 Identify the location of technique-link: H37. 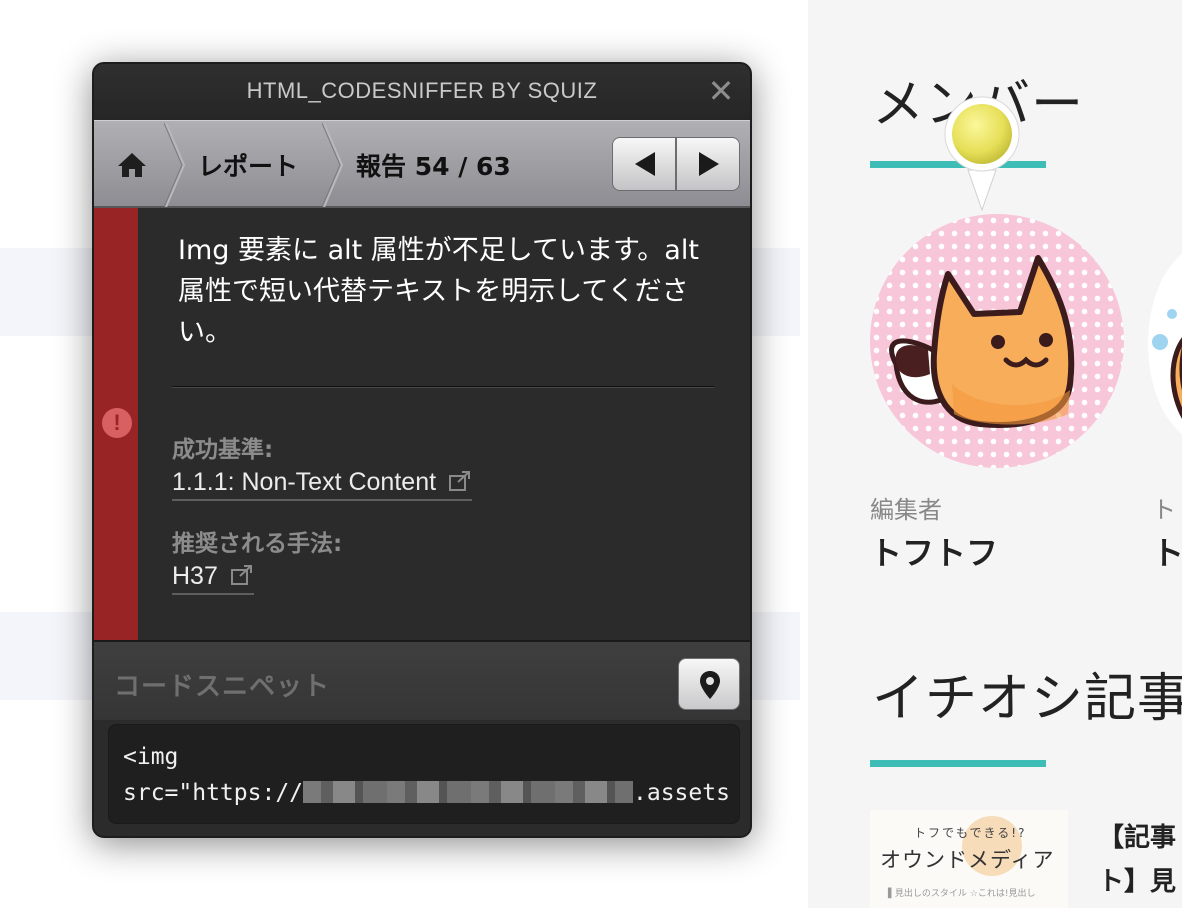
(213, 578).